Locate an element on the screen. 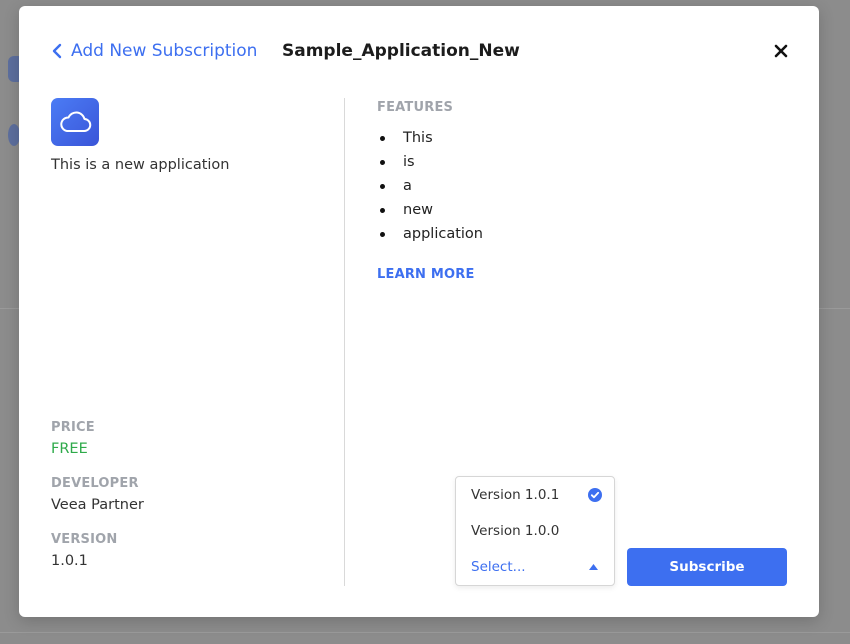 This screenshot has width=850, height=644. feature-item: a is located at coordinates (430, 186).